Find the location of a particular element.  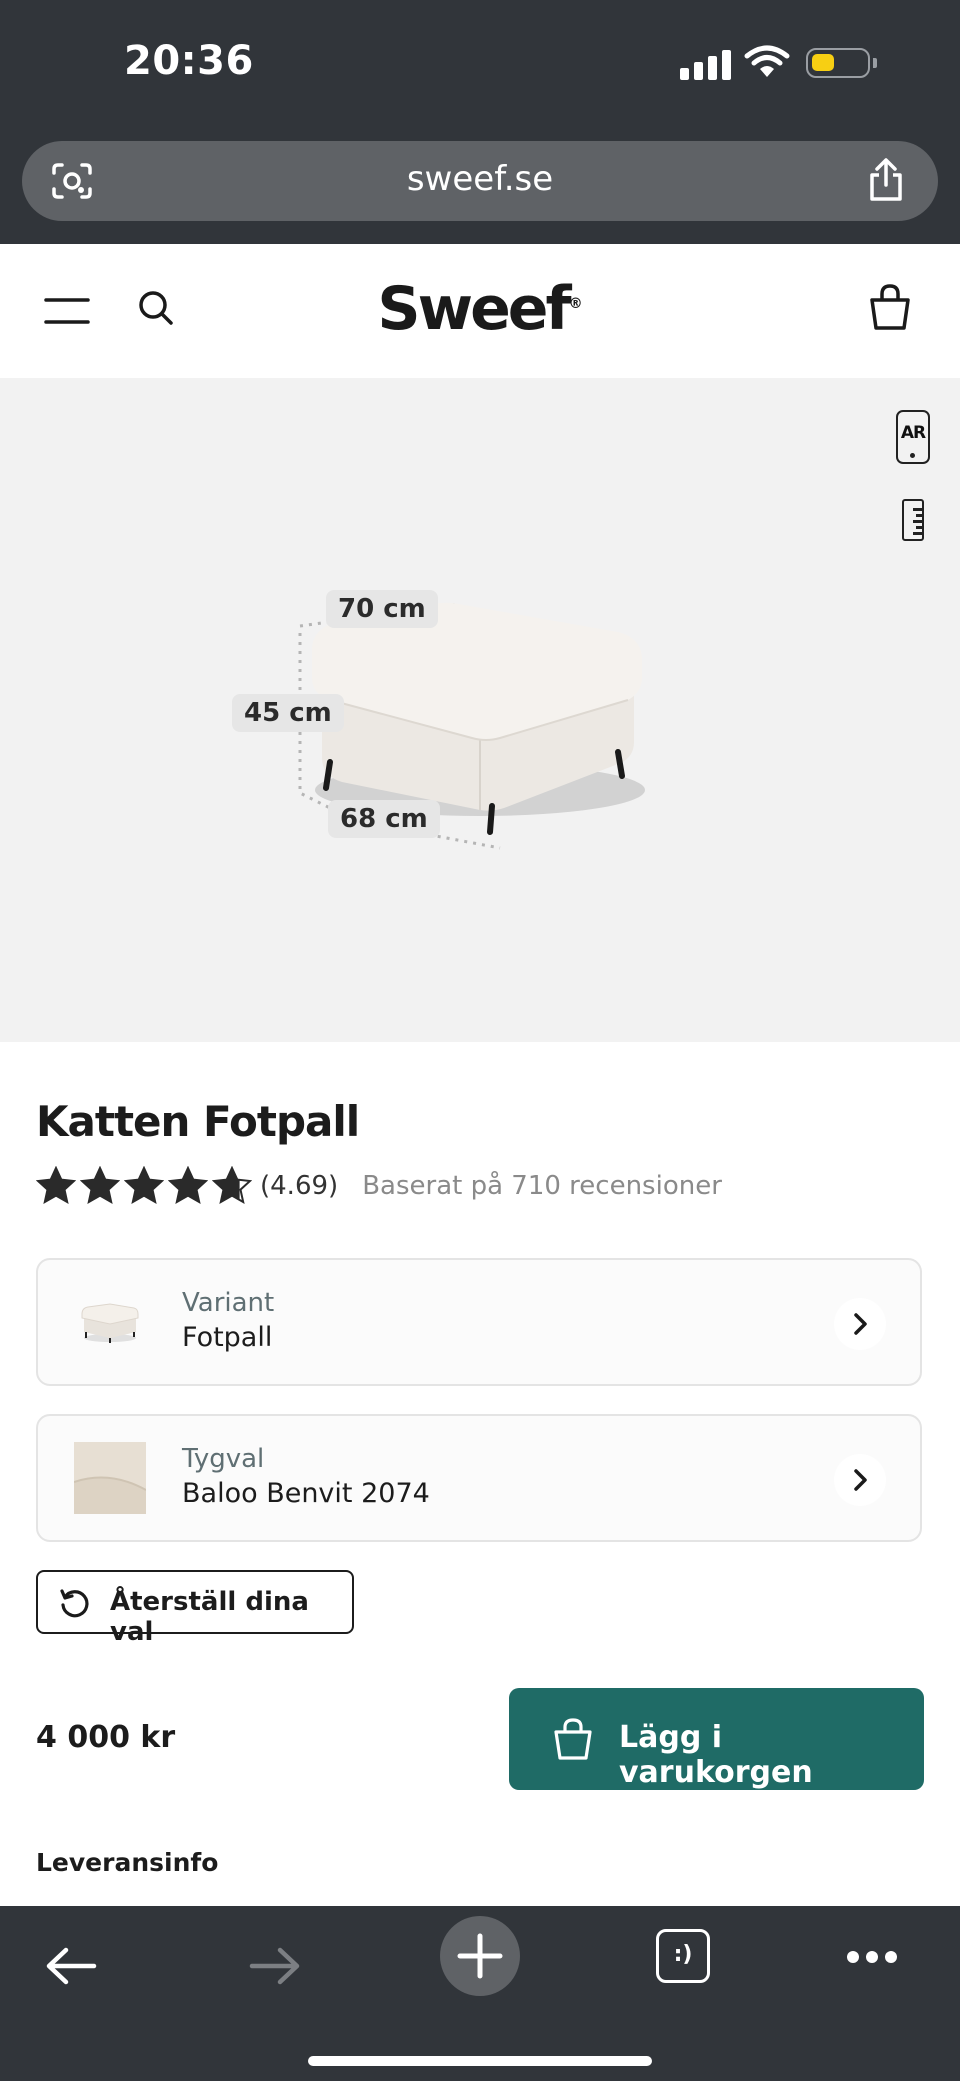

height-dimension-label: 45 cm is located at coordinates (288, 713).